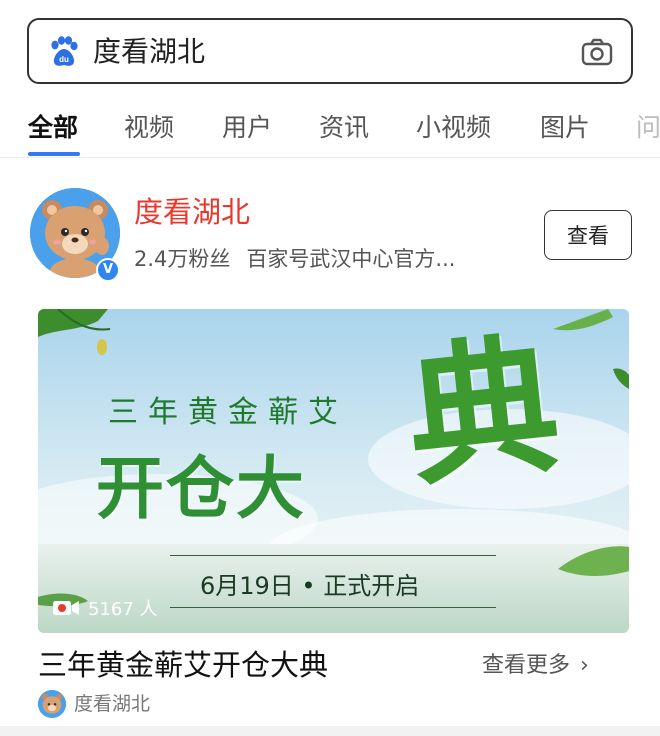 The height and width of the screenshot is (736, 660). What do you see at coordinates (201, 489) in the screenshot?
I see `banner-headline: 开仓大` at bounding box center [201, 489].